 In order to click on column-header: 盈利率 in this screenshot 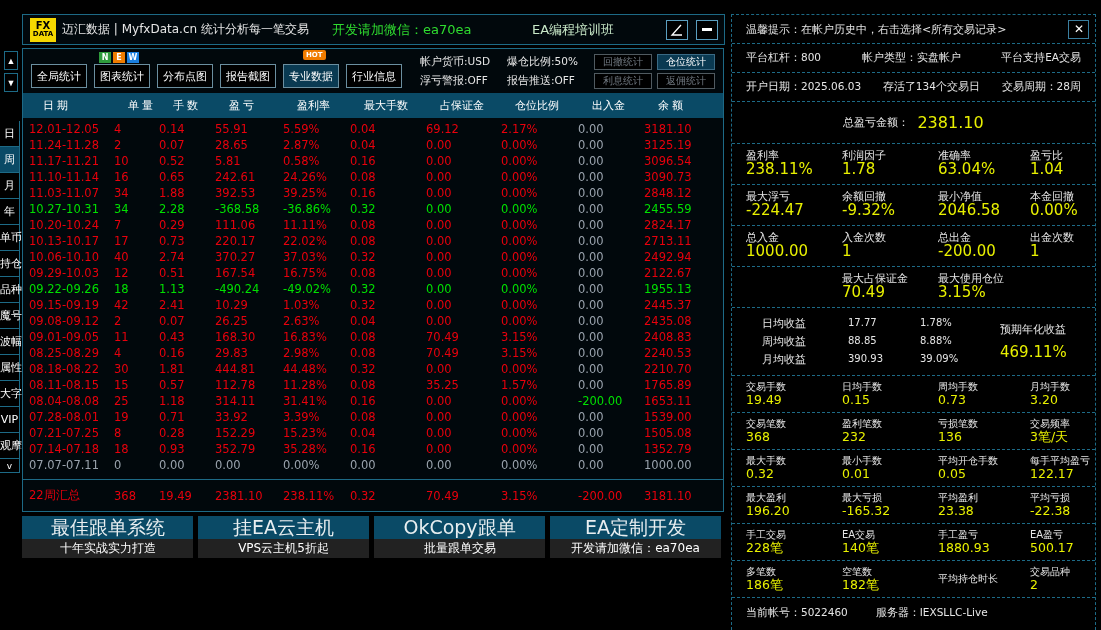, I will do `click(313, 105)`.